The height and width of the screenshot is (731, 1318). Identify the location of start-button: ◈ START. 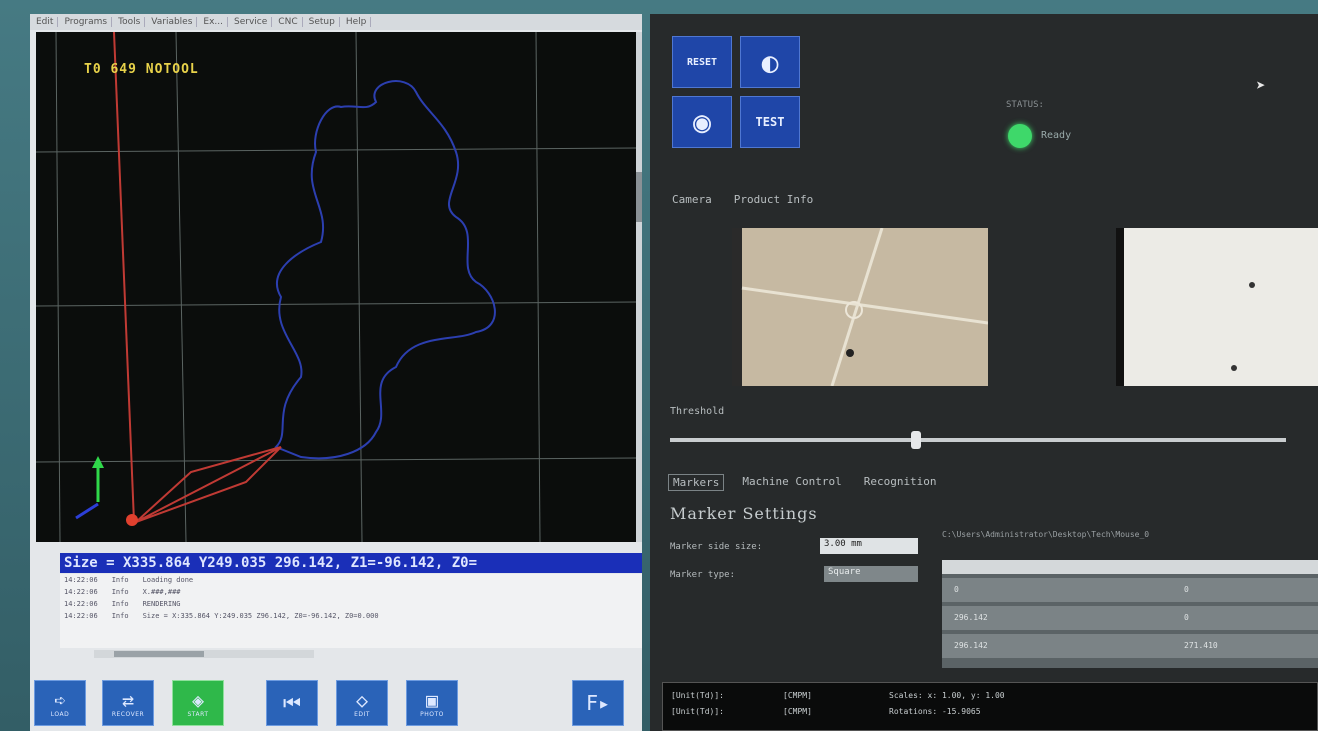
(198, 703).